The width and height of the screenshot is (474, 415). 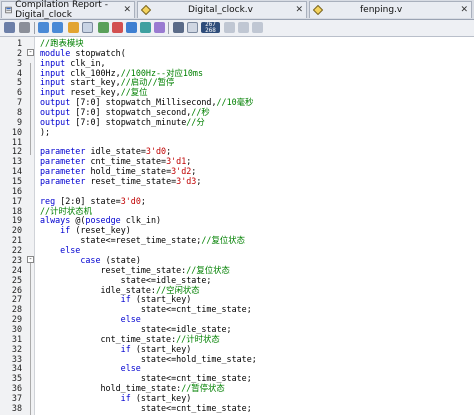 What do you see at coordinates (237, 260) in the screenshot?
I see `code-line: 23- case (state)` at bounding box center [237, 260].